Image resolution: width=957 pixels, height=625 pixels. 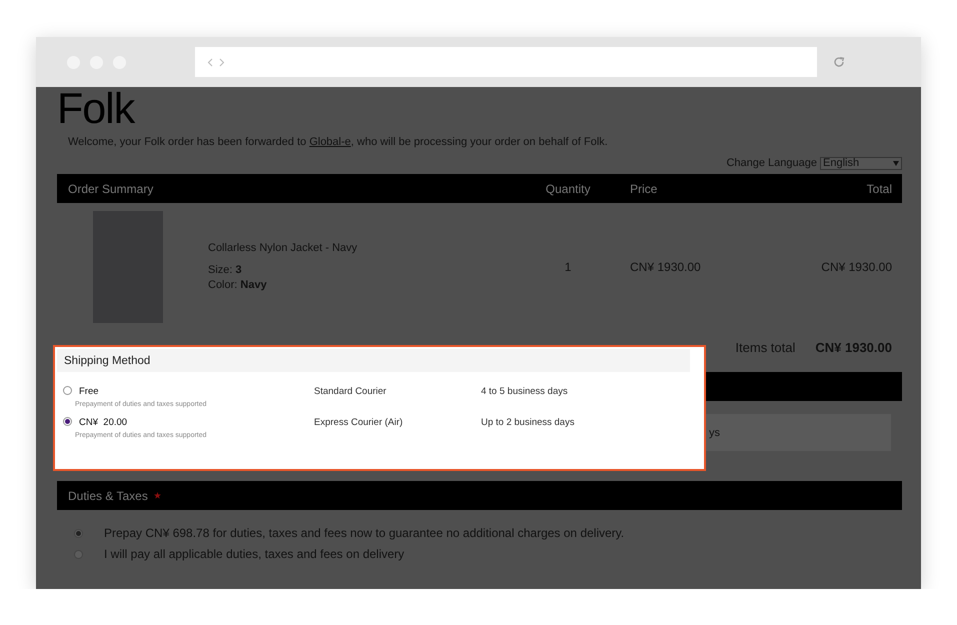 What do you see at coordinates (771, 163) in the screenshot?
I see `language-label: Change Language` at bounding box center [771, 163].